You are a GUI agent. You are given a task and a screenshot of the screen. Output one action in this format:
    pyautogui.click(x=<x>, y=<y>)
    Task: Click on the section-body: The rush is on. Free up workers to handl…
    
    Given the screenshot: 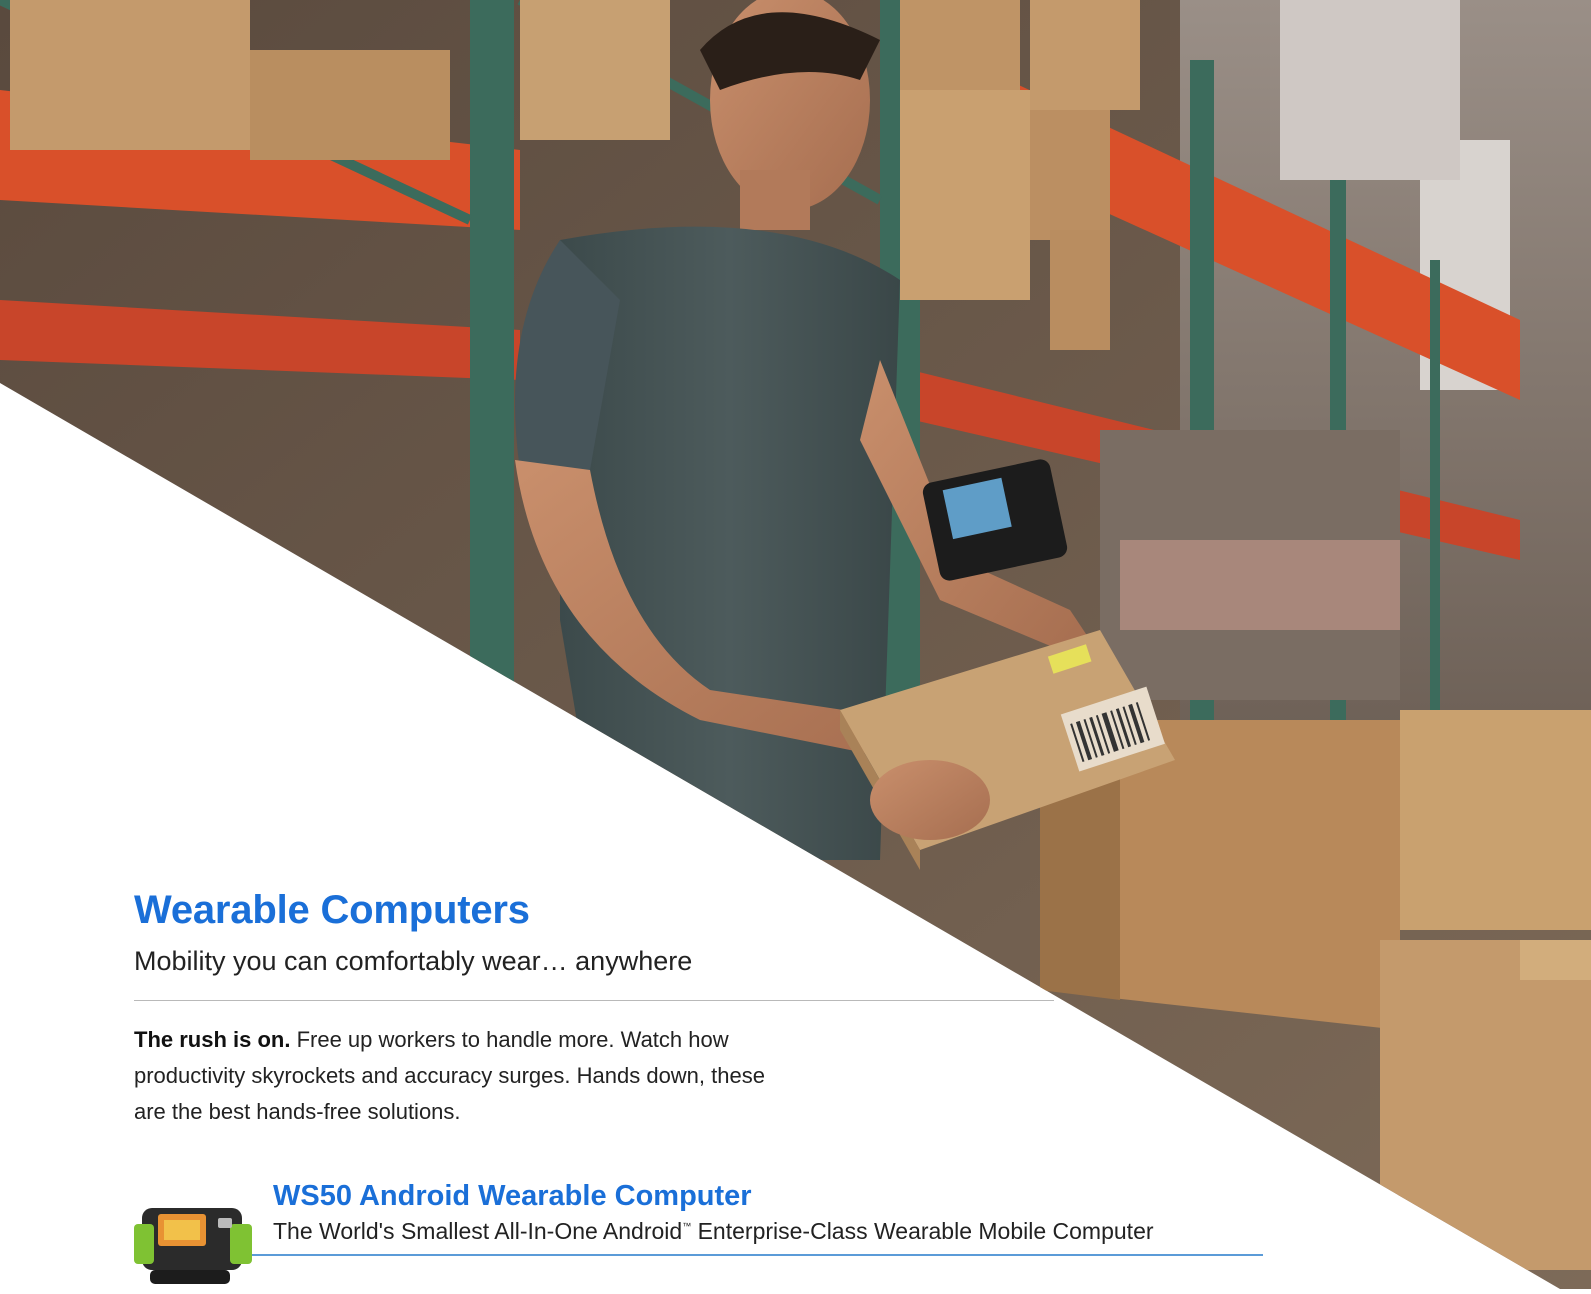 What is the action you would take?
    pyautogui.click(x=464, y=1076)
    